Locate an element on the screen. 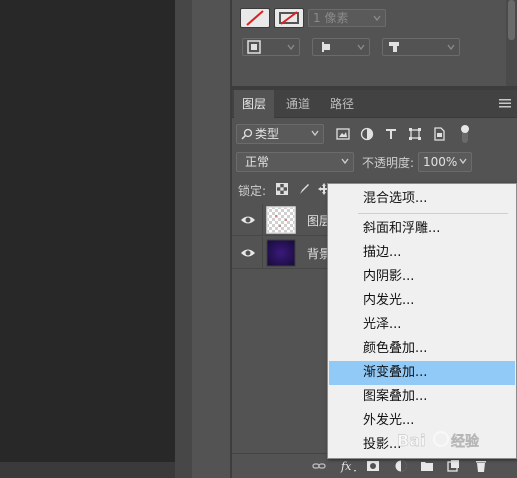 This screenshot has height=478, width=517. panel-menu-icon is located at coordinates (505, 103).